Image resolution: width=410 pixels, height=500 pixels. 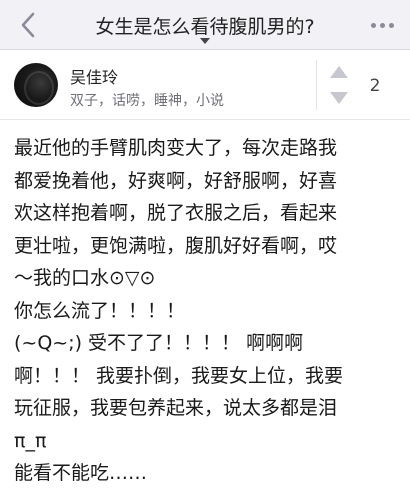 I want to click on answer-line: 都爱挽着他，好爽啊，好舒服啊，好喜, so click(x=176, y=180).